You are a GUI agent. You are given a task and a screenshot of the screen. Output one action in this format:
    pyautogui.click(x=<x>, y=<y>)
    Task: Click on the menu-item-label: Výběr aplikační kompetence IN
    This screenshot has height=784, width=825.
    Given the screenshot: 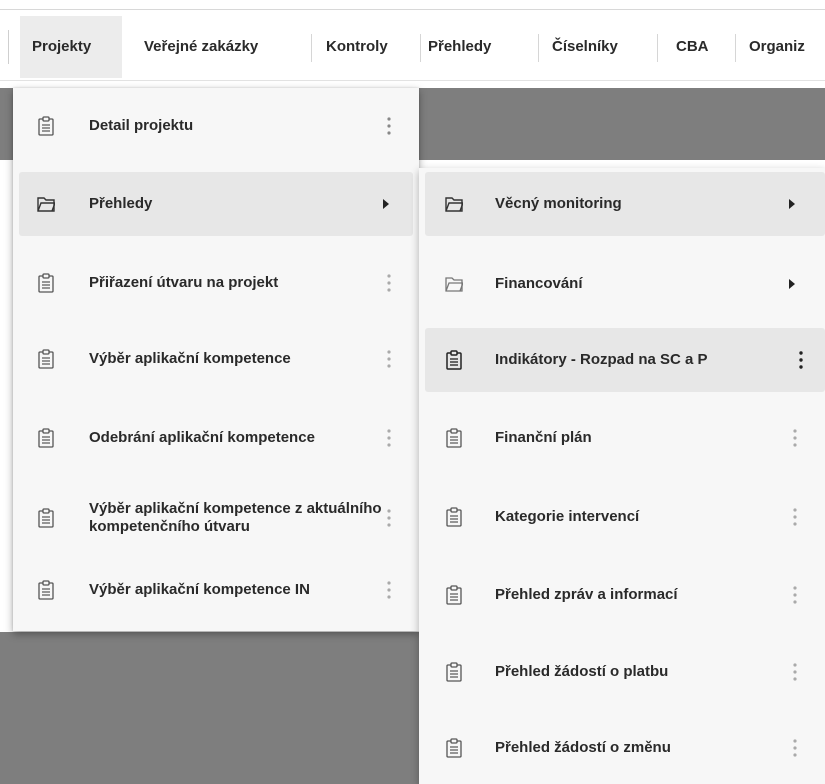 What is the action you would take?
    pyautogui.click(x=199, y=589)
    